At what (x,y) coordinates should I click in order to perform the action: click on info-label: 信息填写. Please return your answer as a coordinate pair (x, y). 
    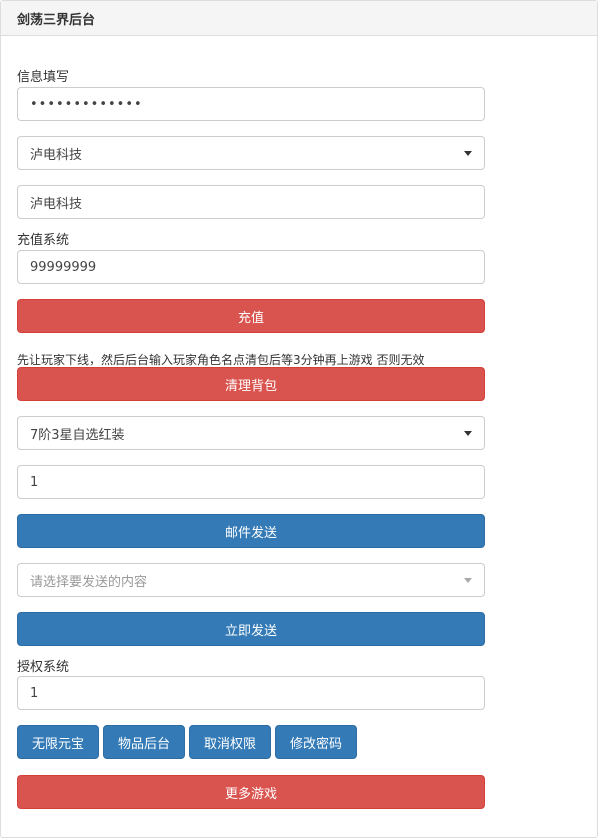
    Looking at the image, I should click on (43, 77).